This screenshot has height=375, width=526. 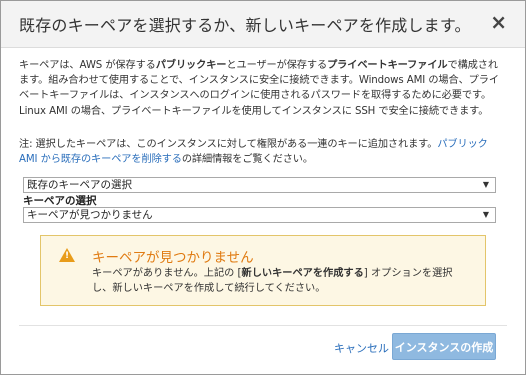 What do you see at coordinates (444, 346) in the screenshot?
I see `launch-instance-button: インスタンスの作成` at bounding box center [444, 346].